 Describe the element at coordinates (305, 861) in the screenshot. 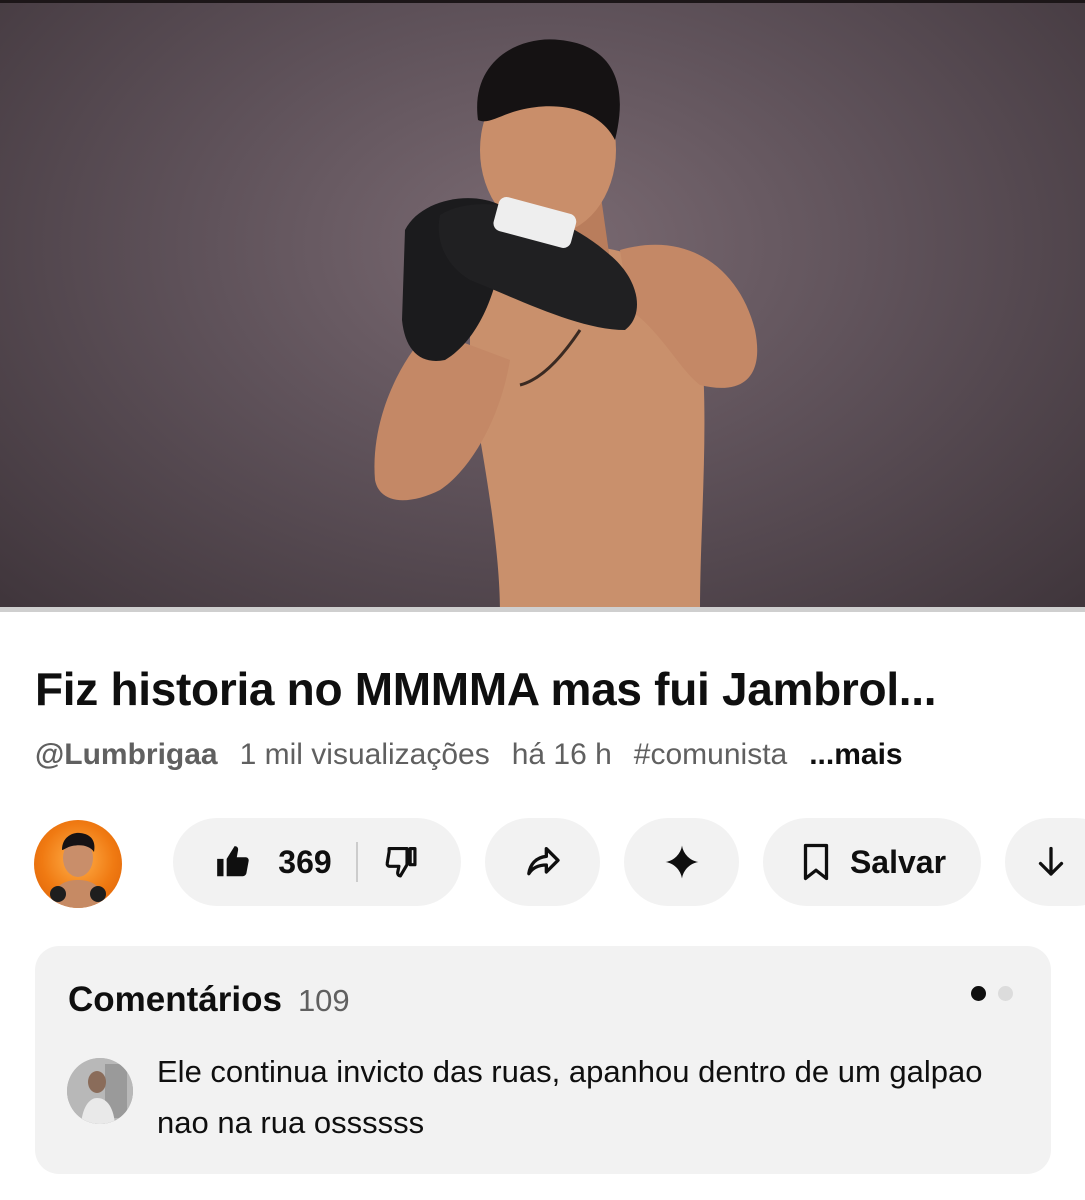

I see `like-count: 369` at that location.